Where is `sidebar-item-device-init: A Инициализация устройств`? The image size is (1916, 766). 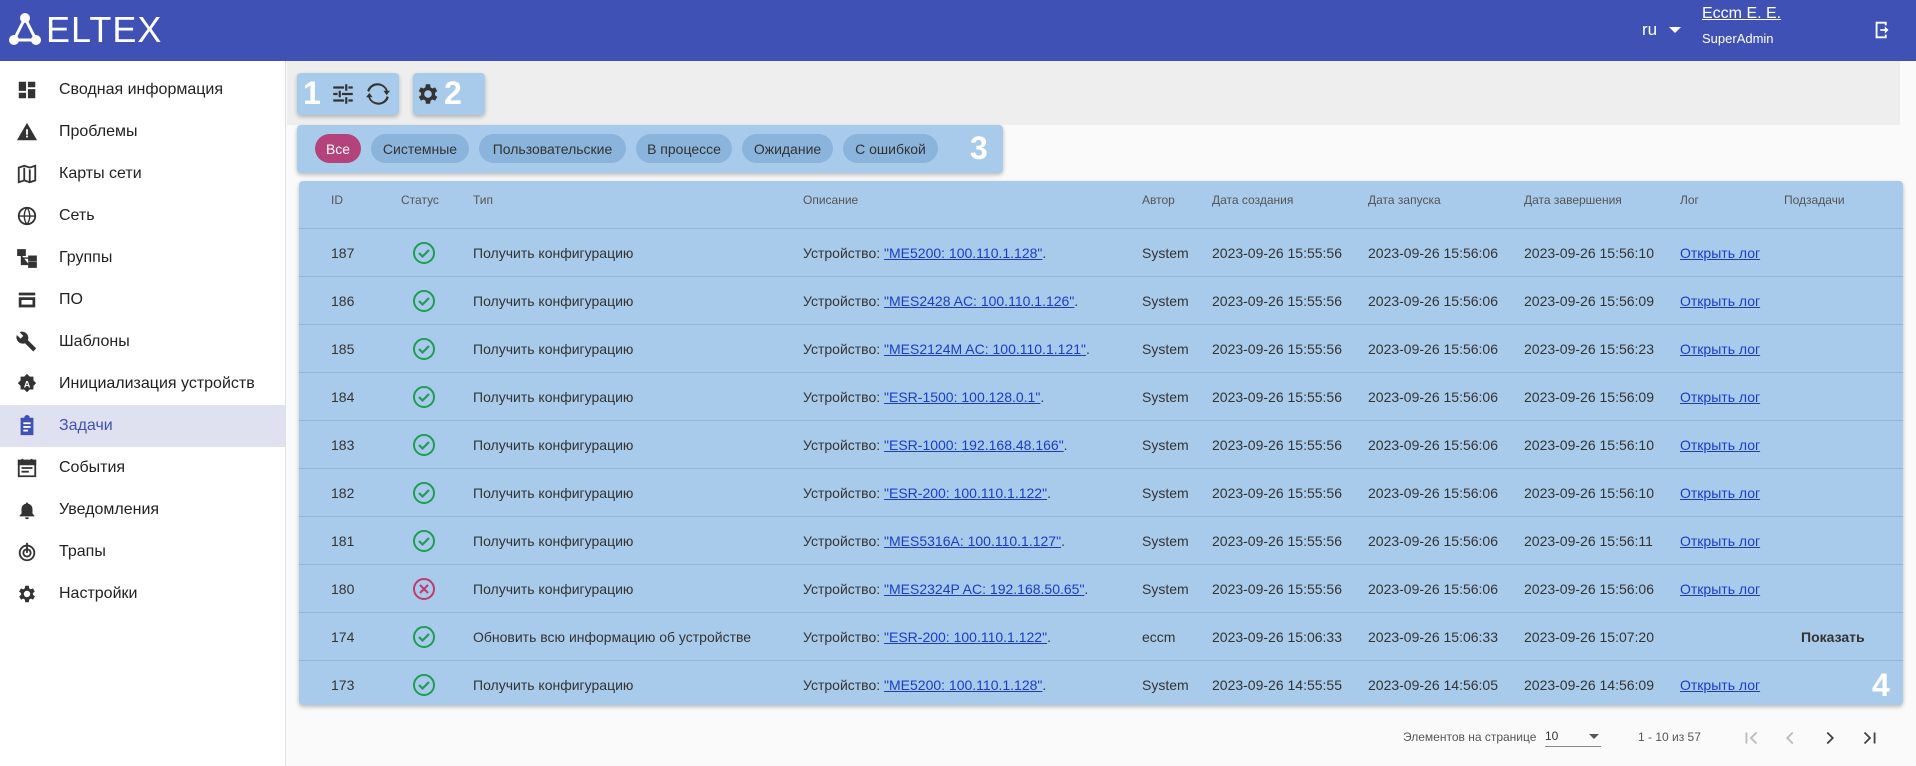
sidebar-item-device-init: A Инициализация устройств is located at coordinates (143, 384).